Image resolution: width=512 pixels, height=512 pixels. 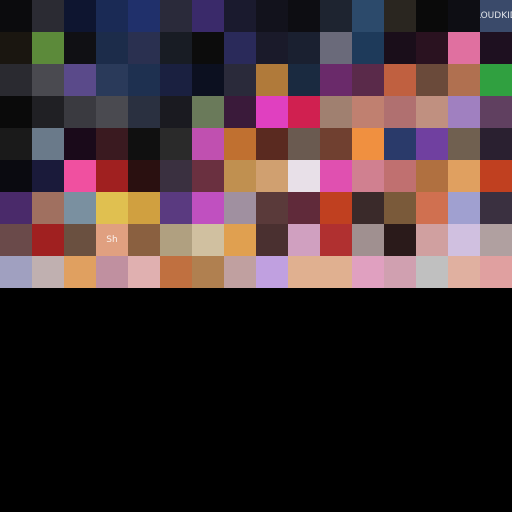 What do you see at coordinates (496, 16) in the screenshot?
I see `thumbnail-tile: CLOUDKIDS` at bounding box center [496, 16].